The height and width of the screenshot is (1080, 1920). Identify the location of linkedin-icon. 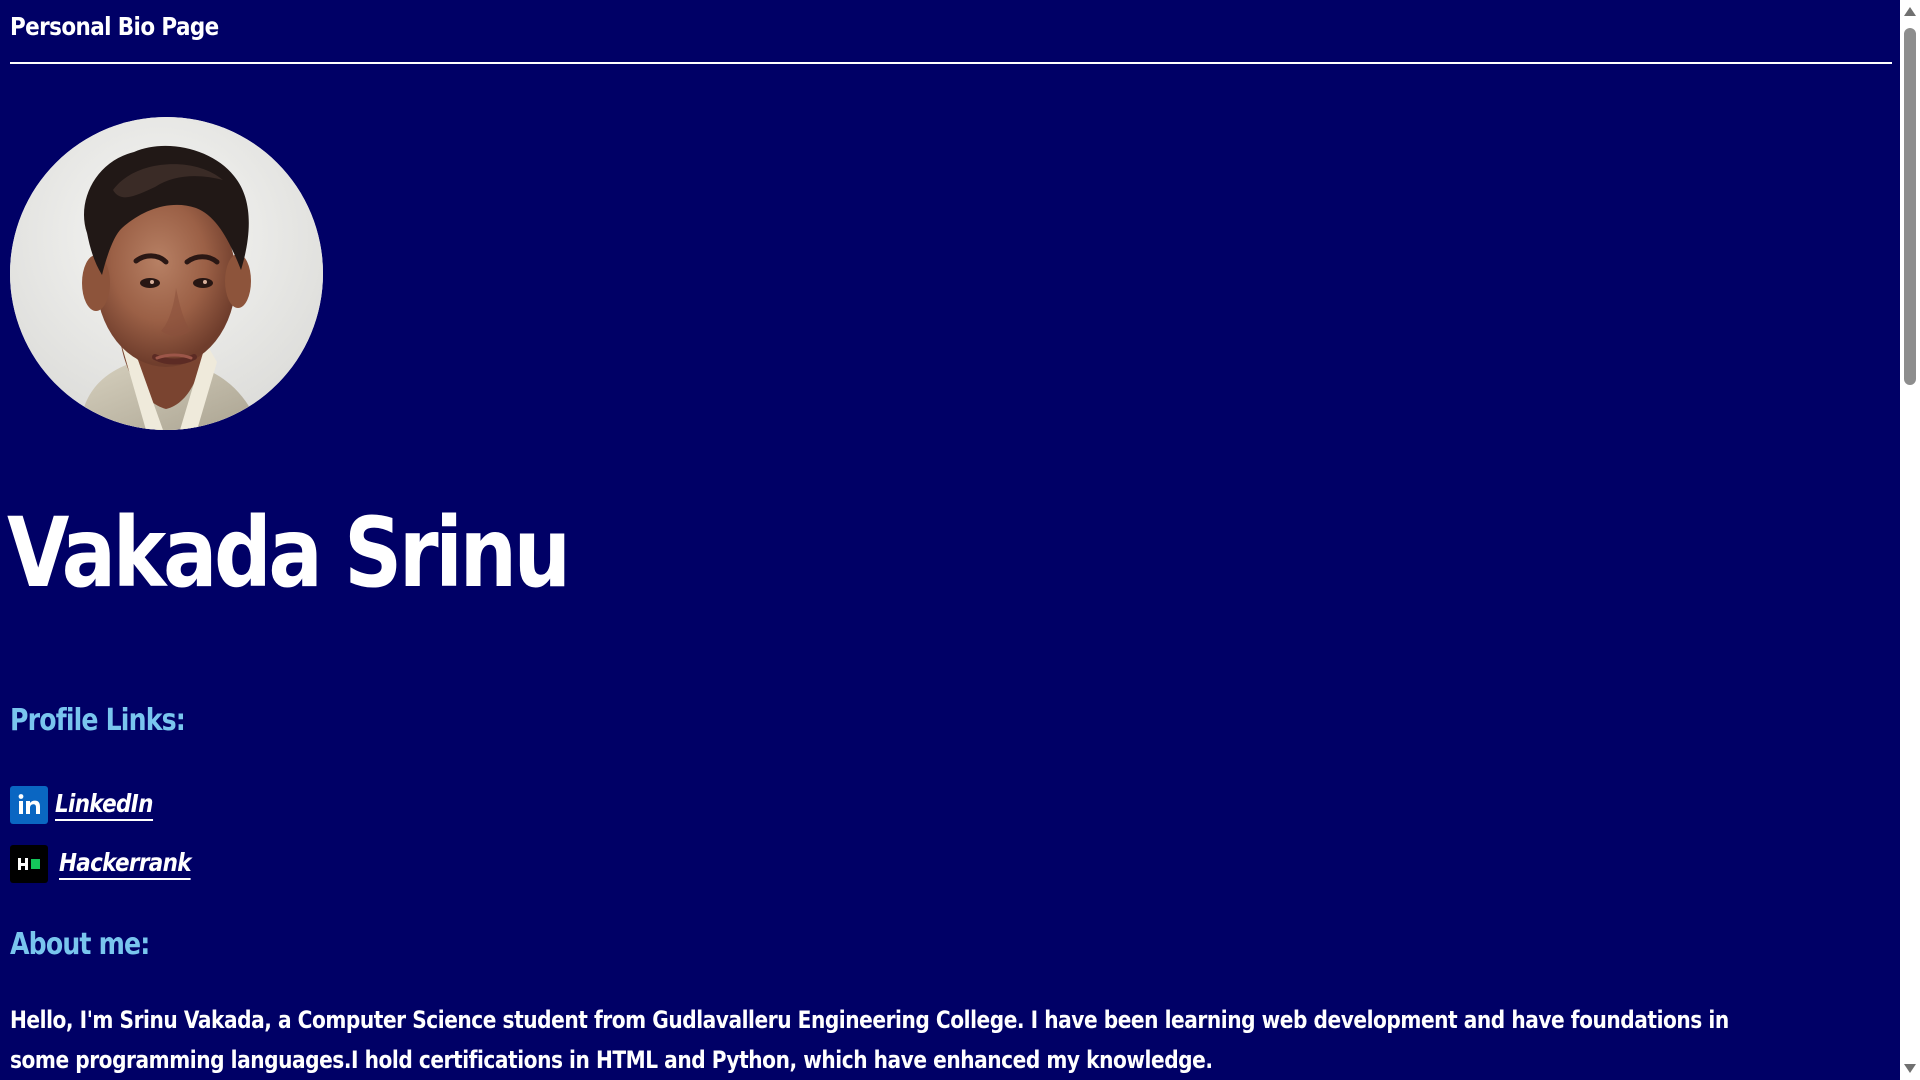
(29, 805).